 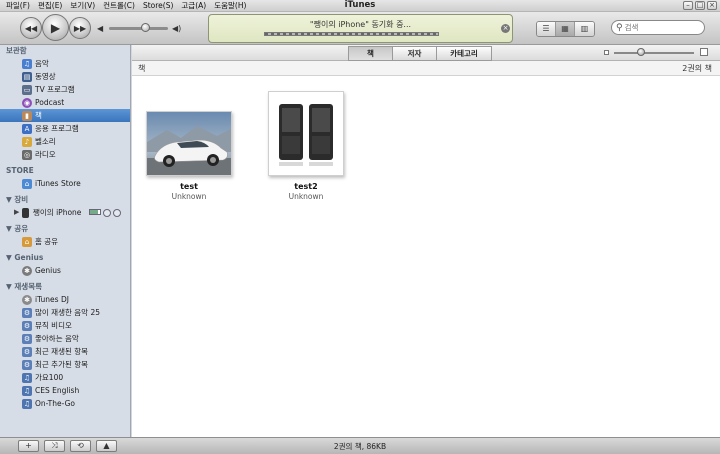 I want to click on sidebar-item-iphone: ▶ 쨍이의 iPhone, so click(x=65, y=212).